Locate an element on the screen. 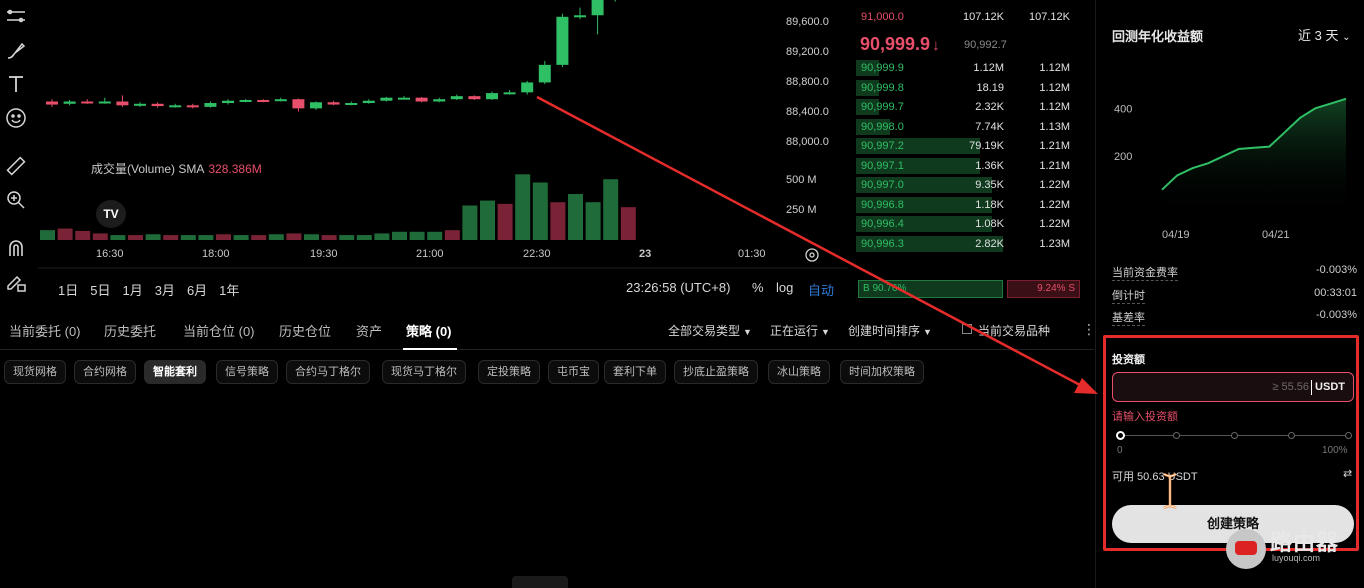  strategy-chip: 套利下单 is located at coordinates (635, 372).